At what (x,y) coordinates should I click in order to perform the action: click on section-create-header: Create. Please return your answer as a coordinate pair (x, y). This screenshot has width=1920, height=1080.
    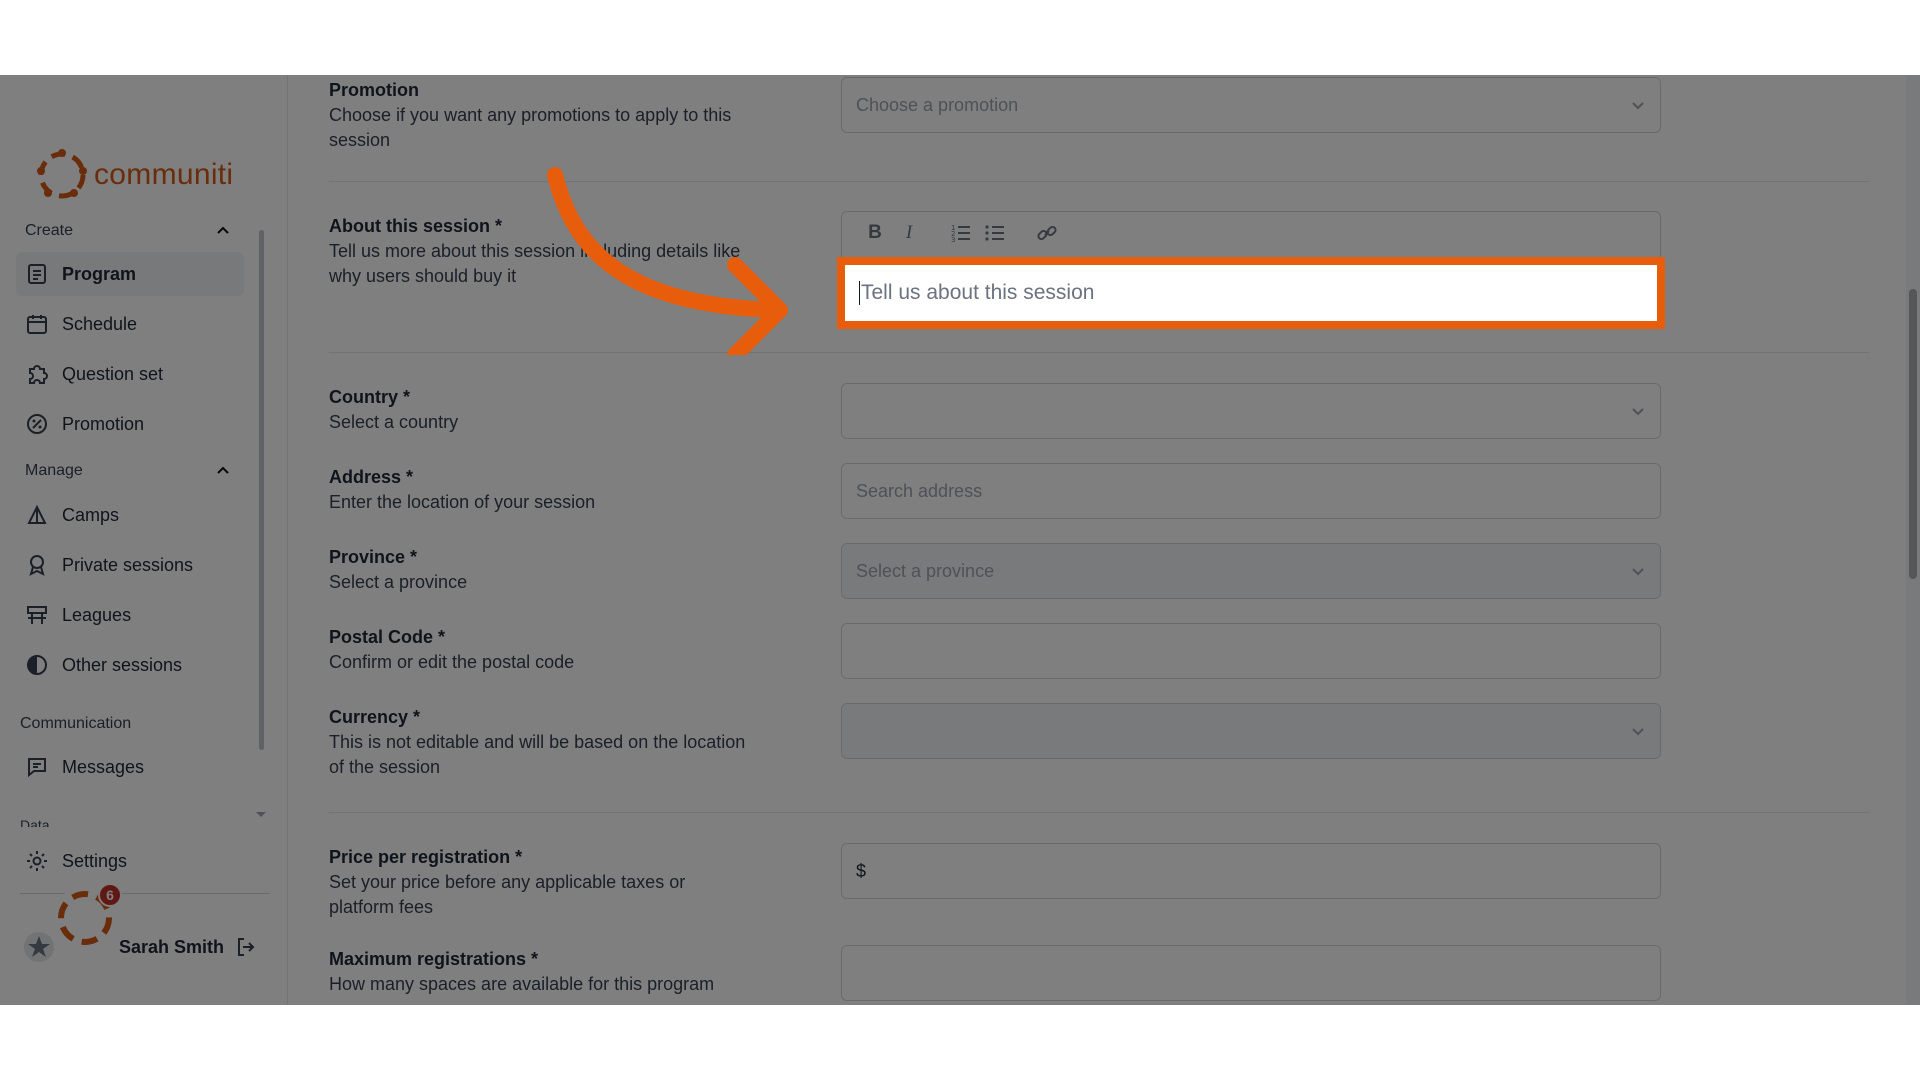
    Looking at the image, I should click on (127, 231).